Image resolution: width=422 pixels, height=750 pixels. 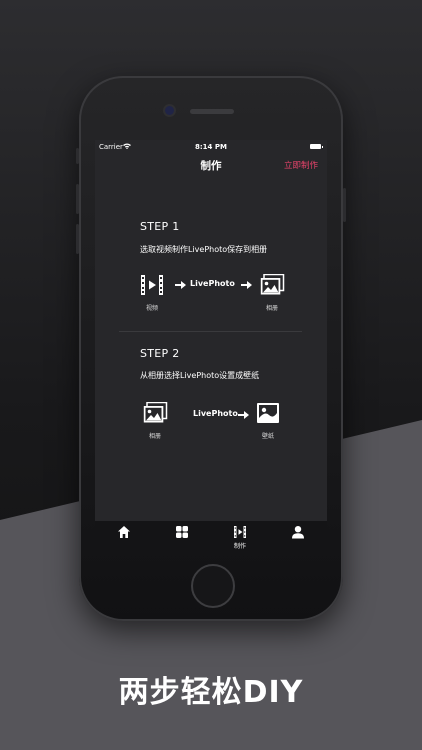 I want to click on promo-headline: 两步轻松DIY, so click(x=211, y=692).